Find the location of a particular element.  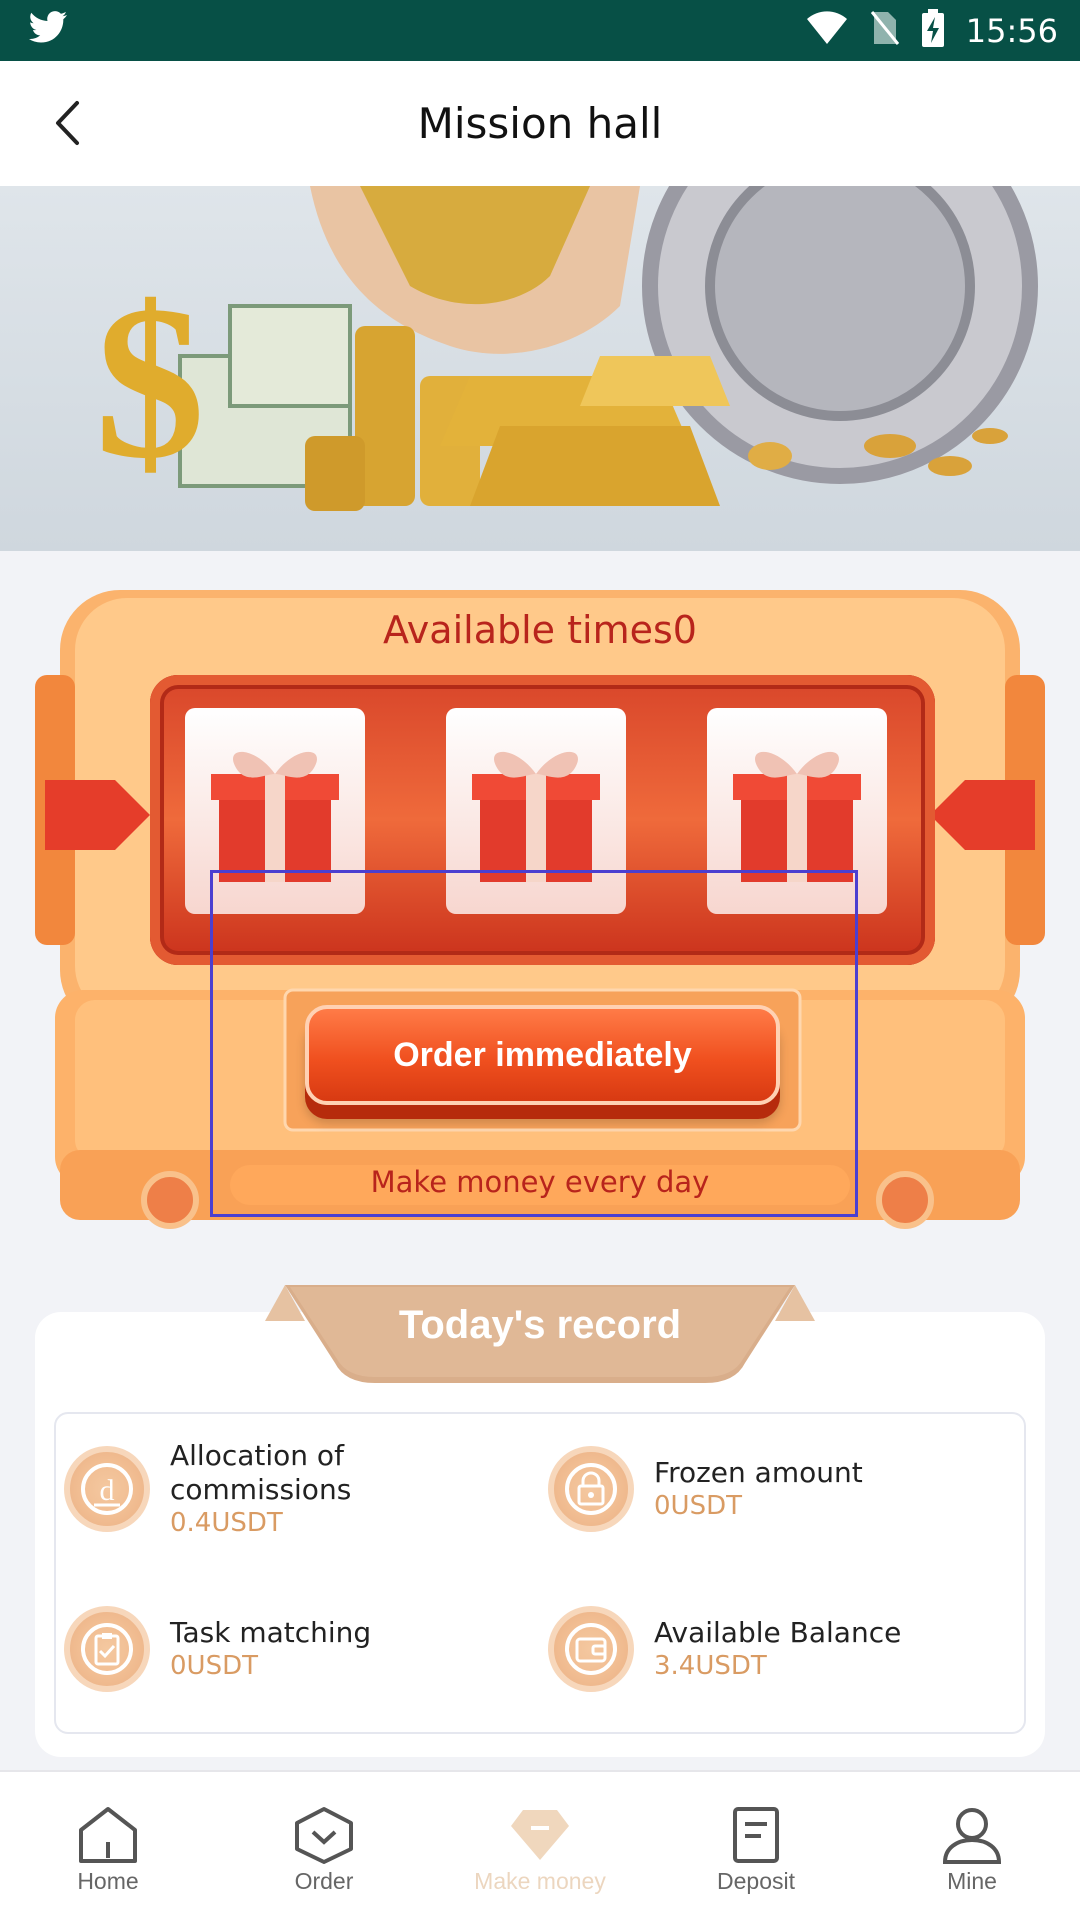

user-icon is located at coordinates (972, 1836).